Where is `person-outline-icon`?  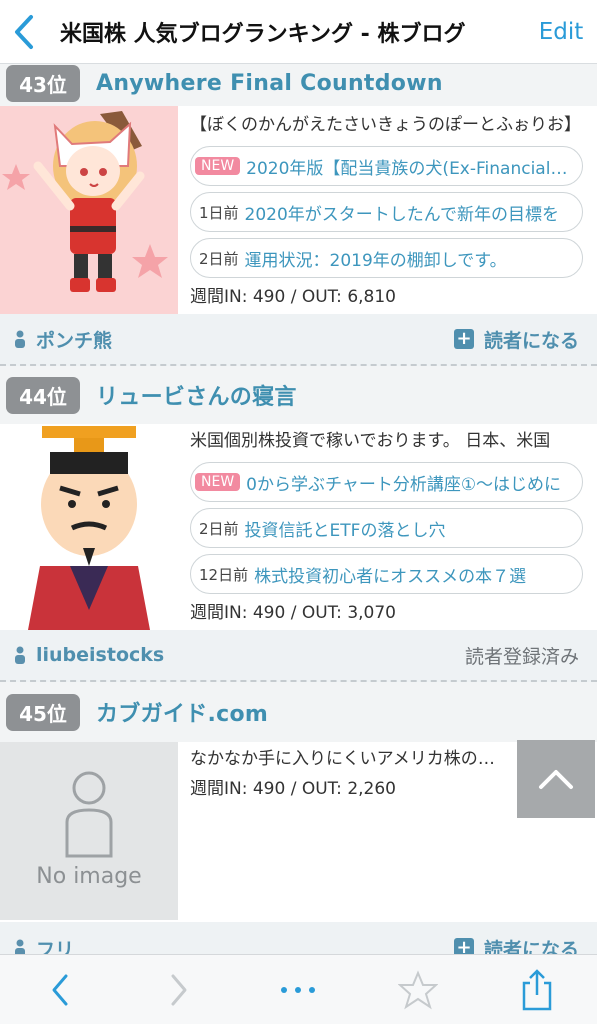
person-outline-icon is located at coordinates (89, 814).